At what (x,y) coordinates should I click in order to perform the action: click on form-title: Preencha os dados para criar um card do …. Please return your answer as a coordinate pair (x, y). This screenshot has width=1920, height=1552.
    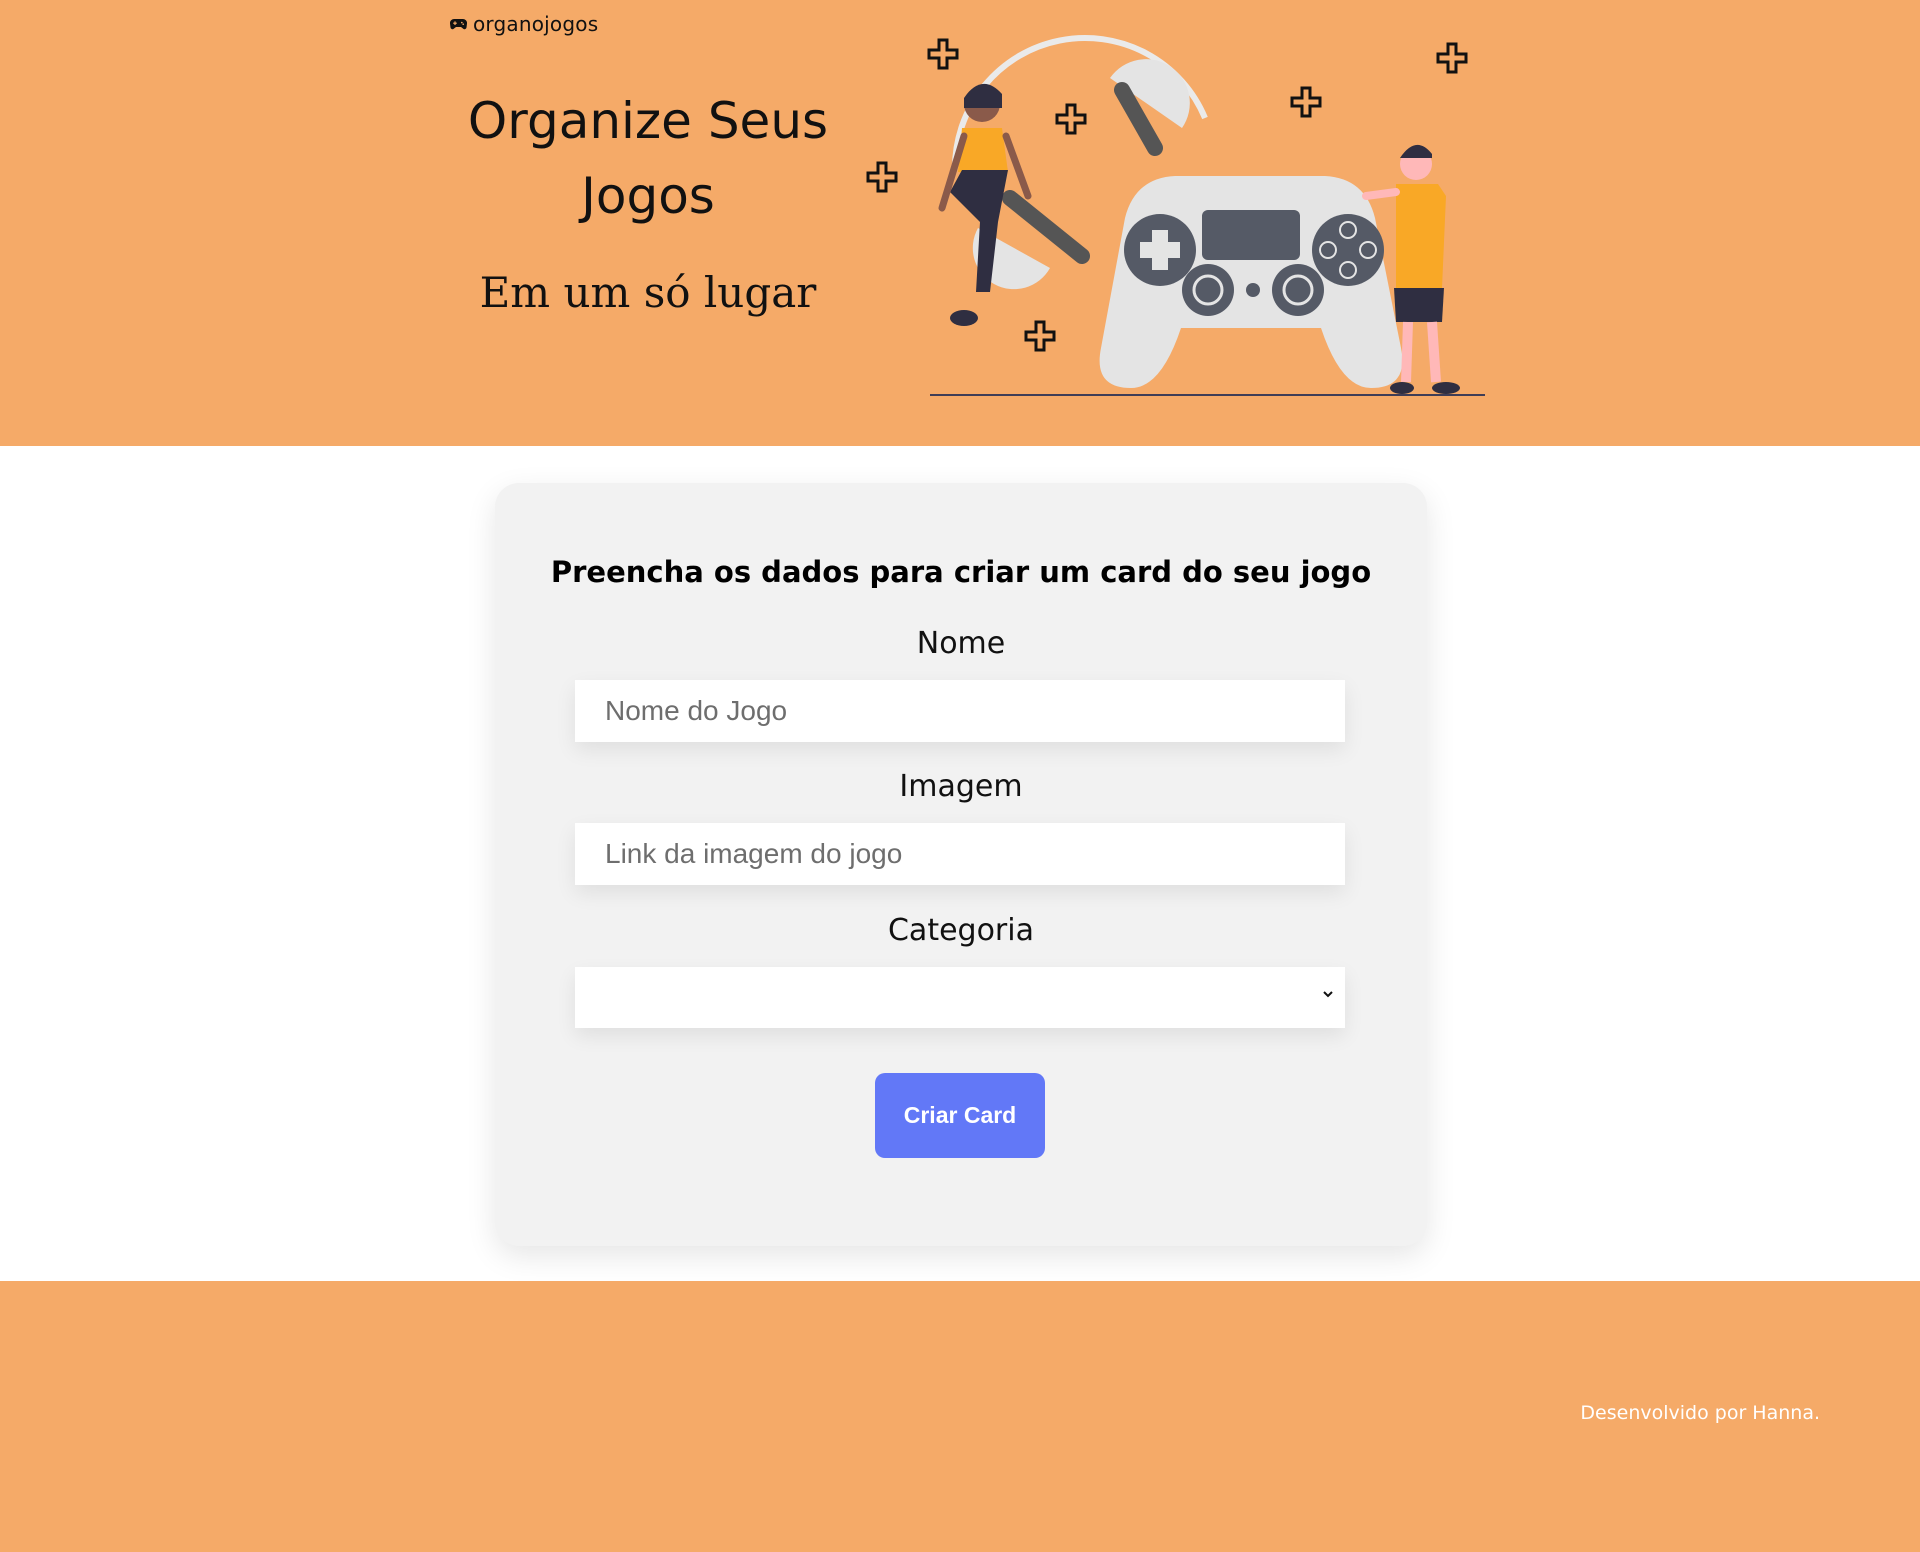
    Looking at the image, I should click on (961, 572).